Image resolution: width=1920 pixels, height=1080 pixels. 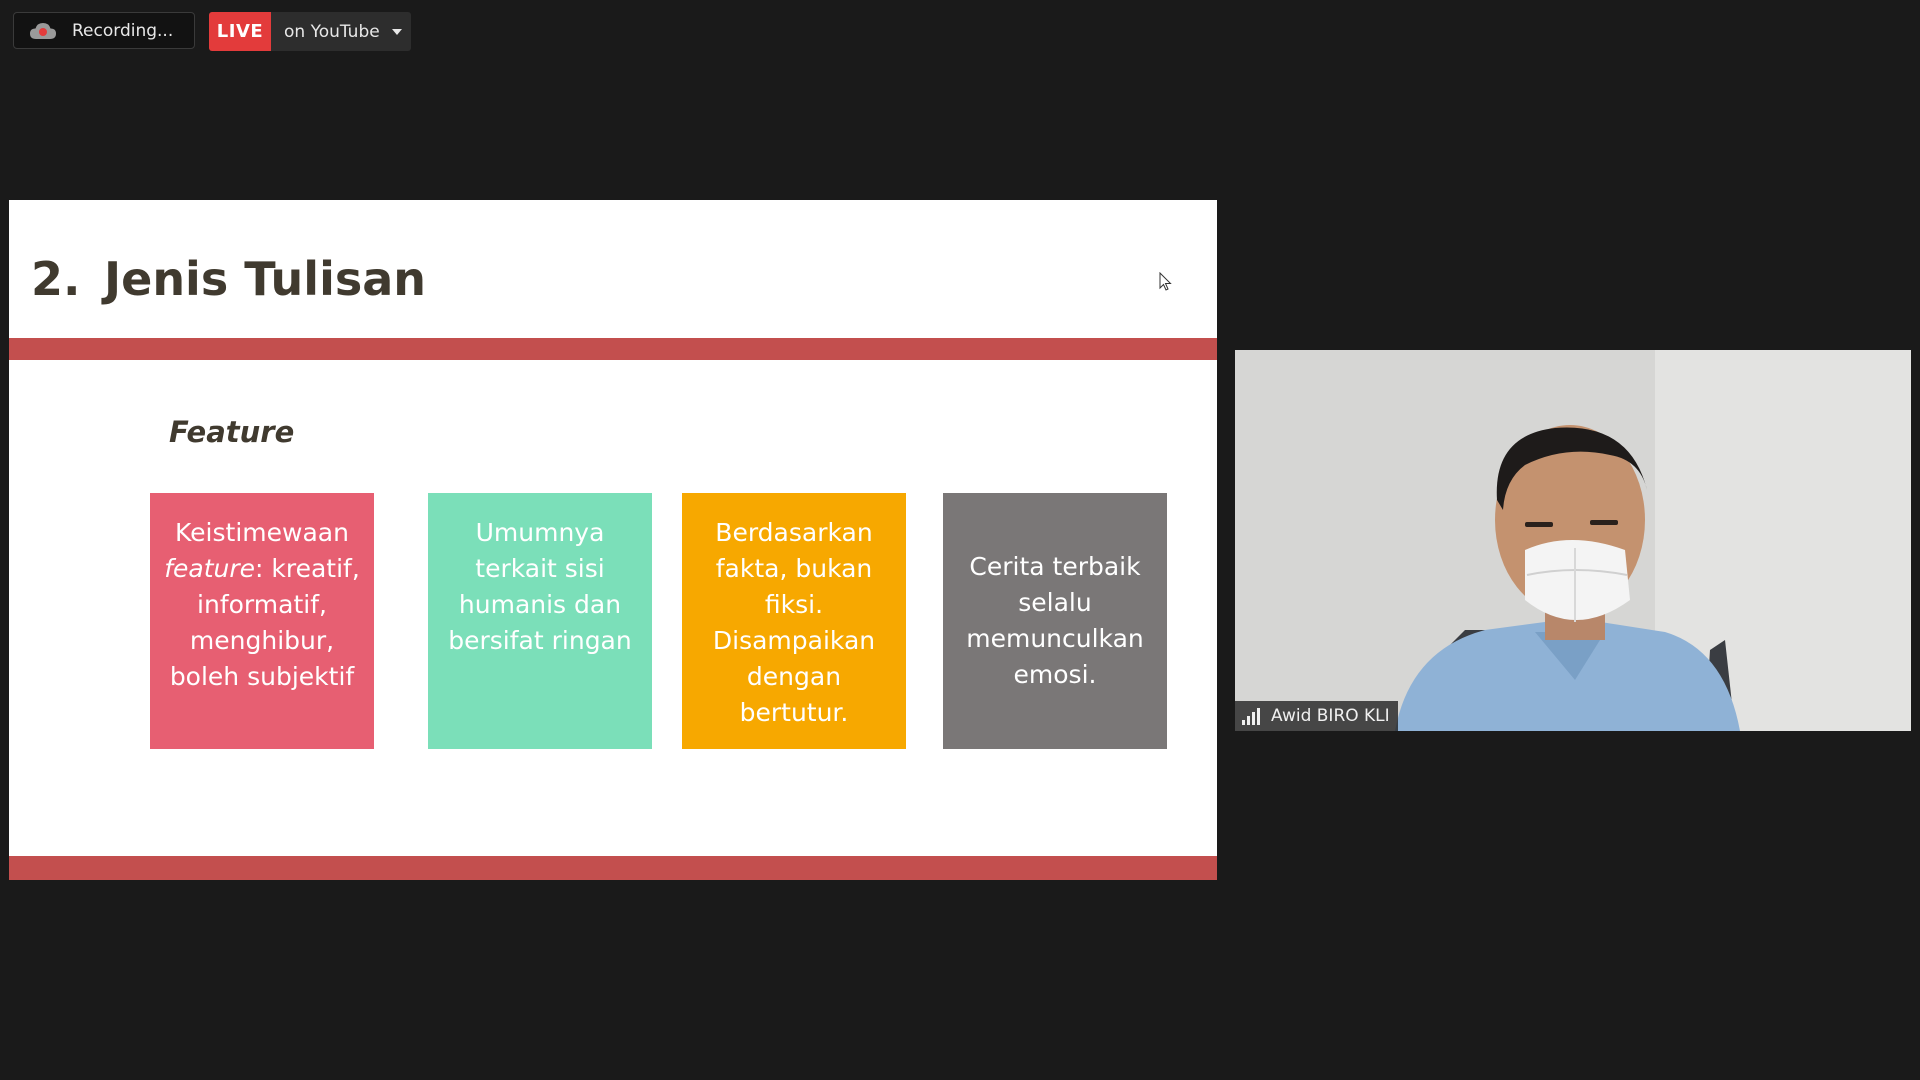 What do you see at coordinates (232, 432) in the screenshot?
I see `slide-subtitle: Feature` at bounding box center [232, 432].